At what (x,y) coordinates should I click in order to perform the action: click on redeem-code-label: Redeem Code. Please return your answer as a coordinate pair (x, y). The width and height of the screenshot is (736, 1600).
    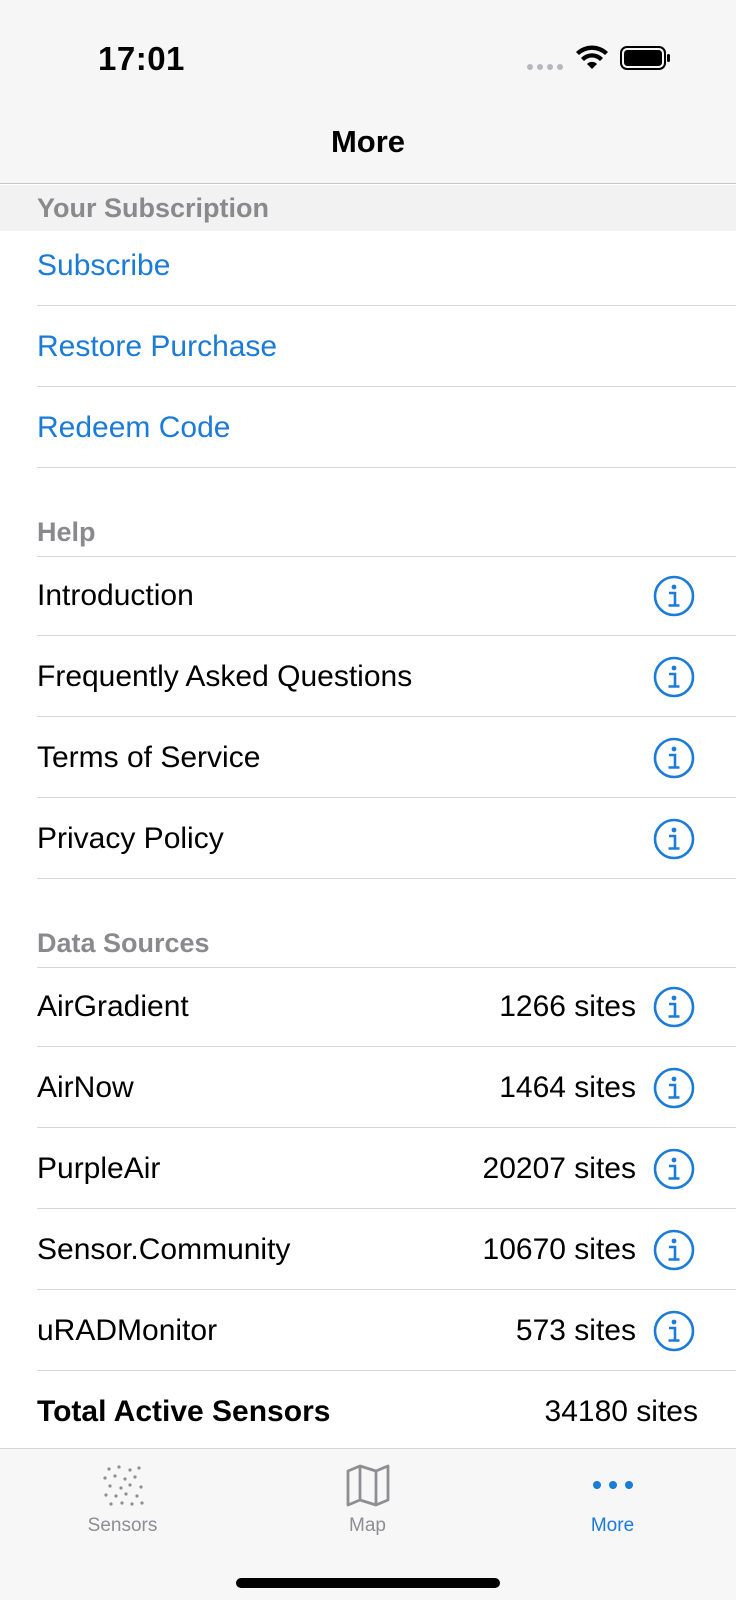
    Looking at the image, I should click on (134, 427).